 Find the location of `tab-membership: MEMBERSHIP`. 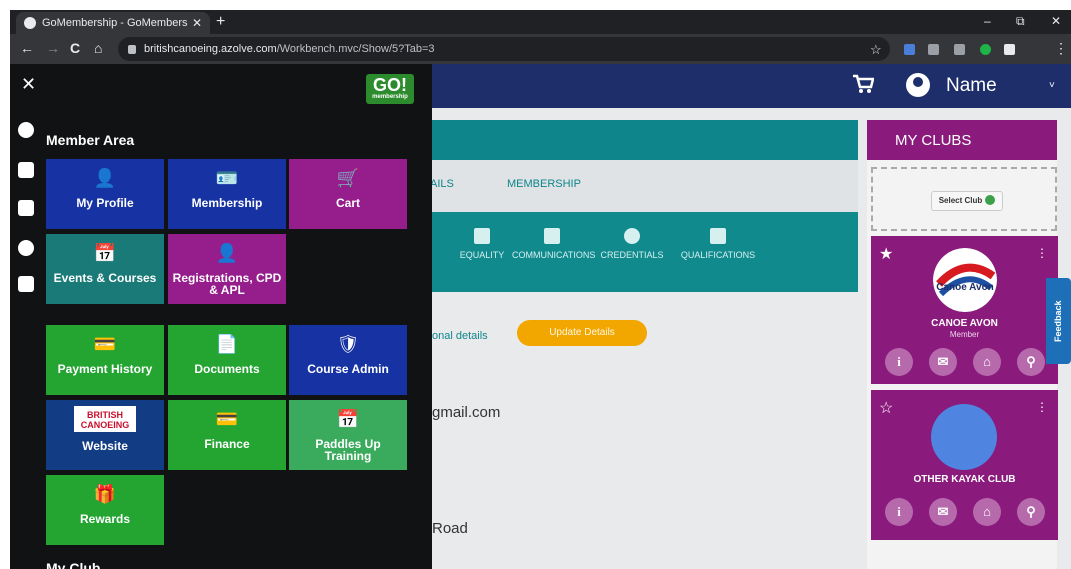

tab-membership: MEMBERSHIP is located at coordinates (544, 184).